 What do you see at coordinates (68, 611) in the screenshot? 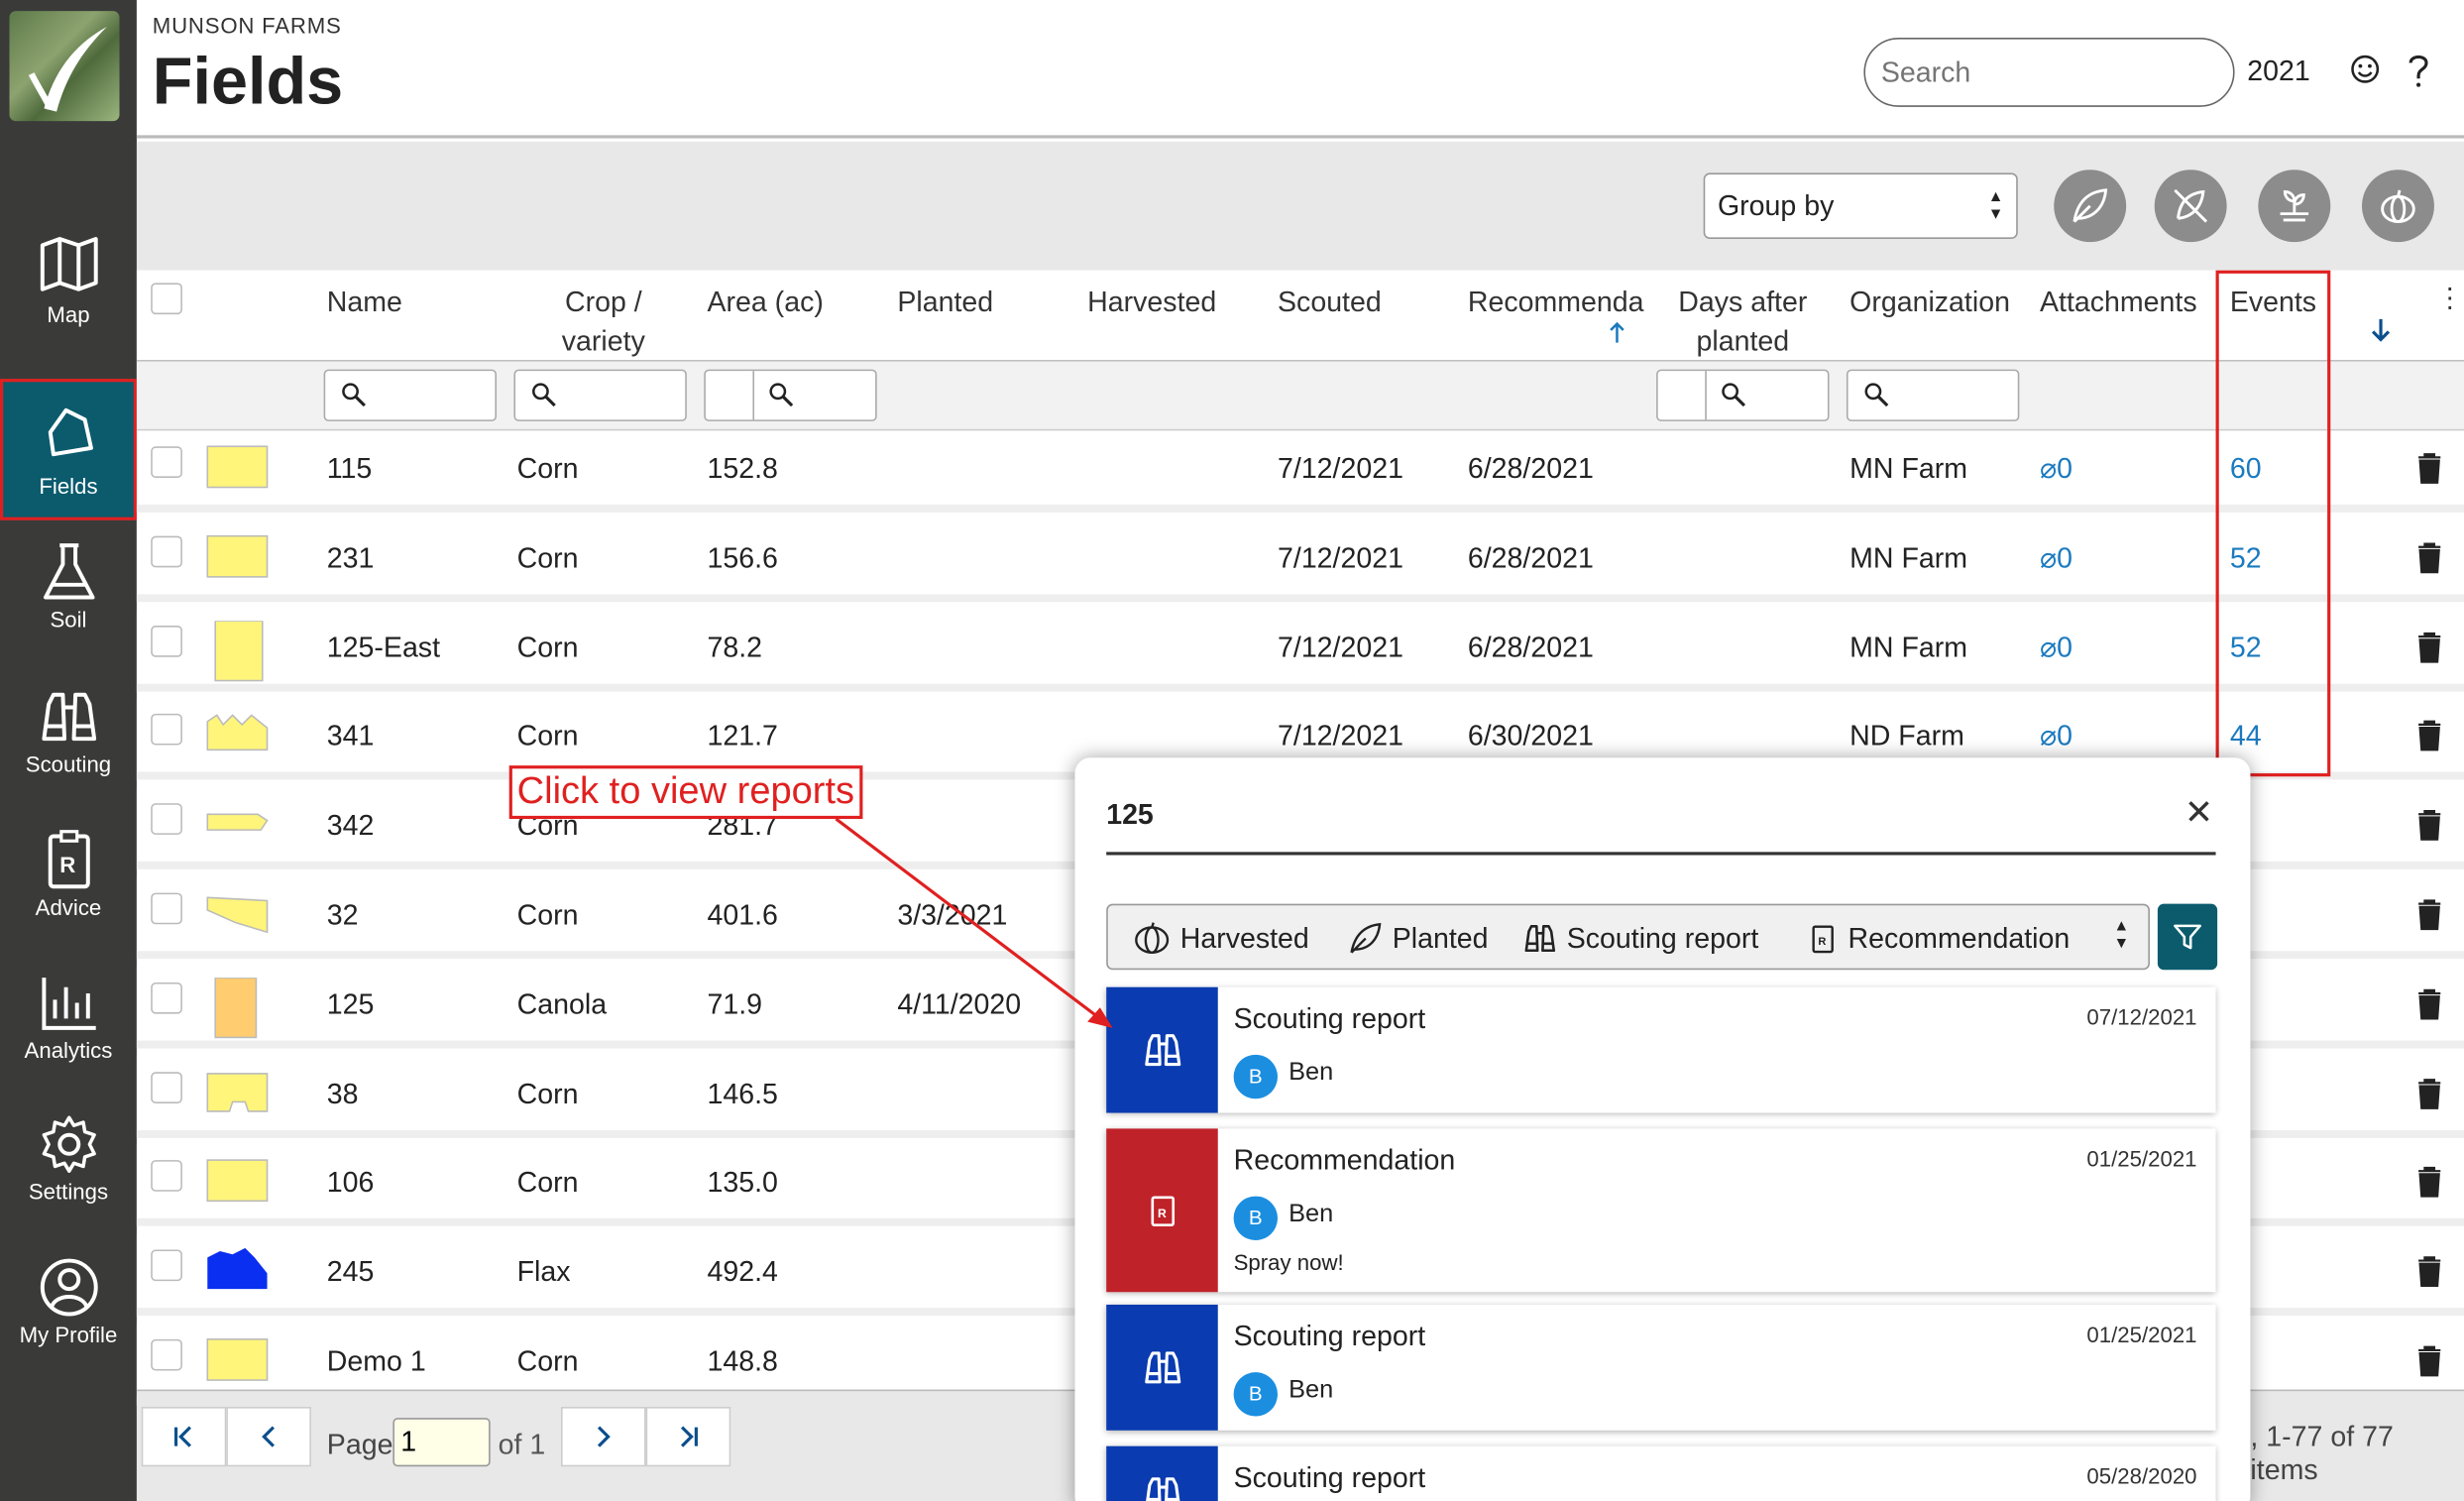
I see `nav-soil: Soil` at bounding box center [68, 611].